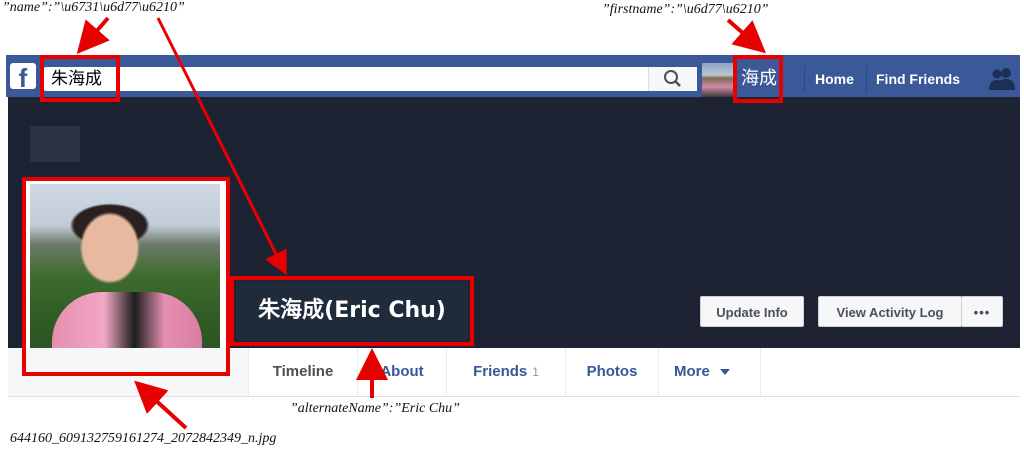  What do you see at coordinates (352, 311) in the screenshot?
I see `alternate-name-highlight-box` at bounding box center [352, 311].